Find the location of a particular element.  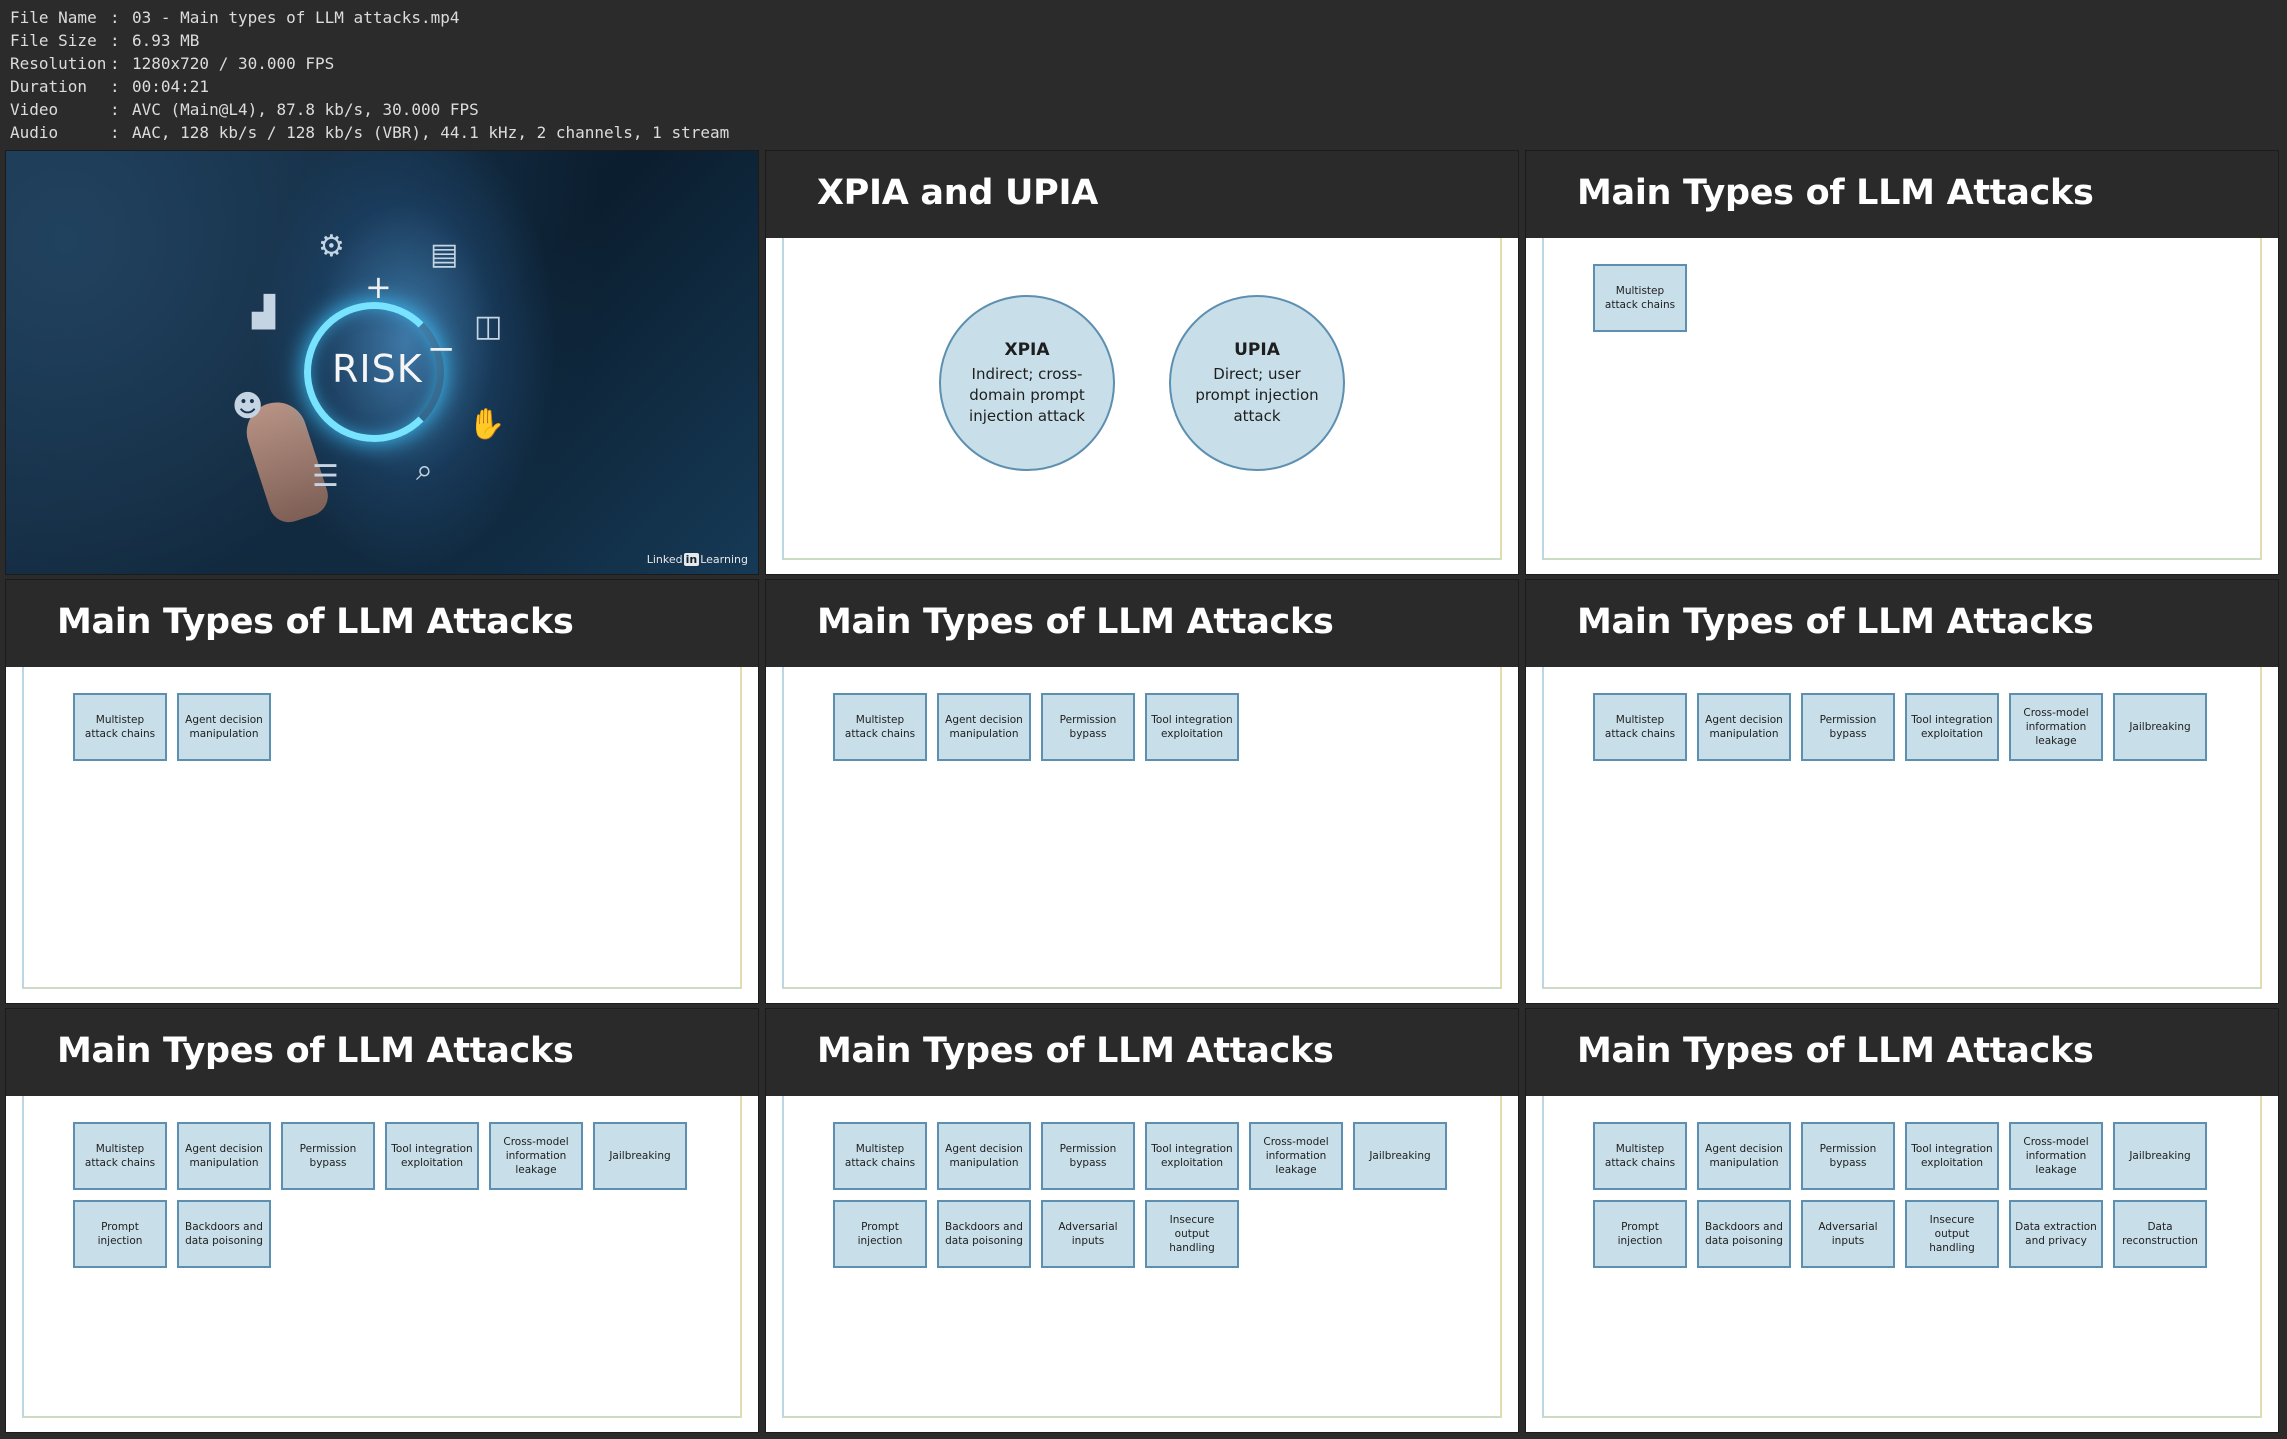

checklist-icon: ☰ is located at coordinates (325, 476).